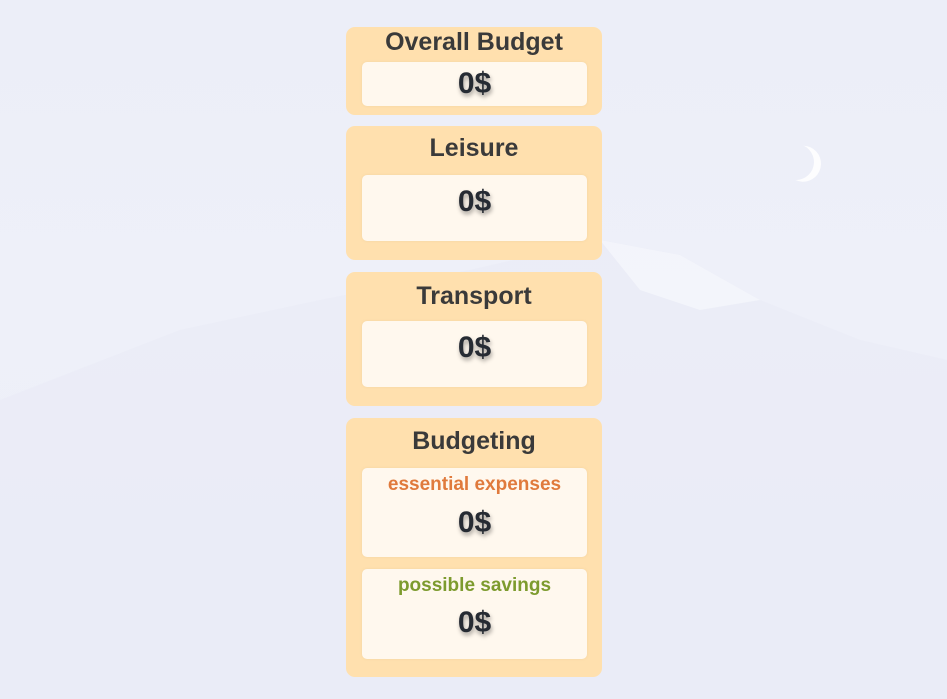  I want to click on transport-card: Transport 0$, so click(474, 339).